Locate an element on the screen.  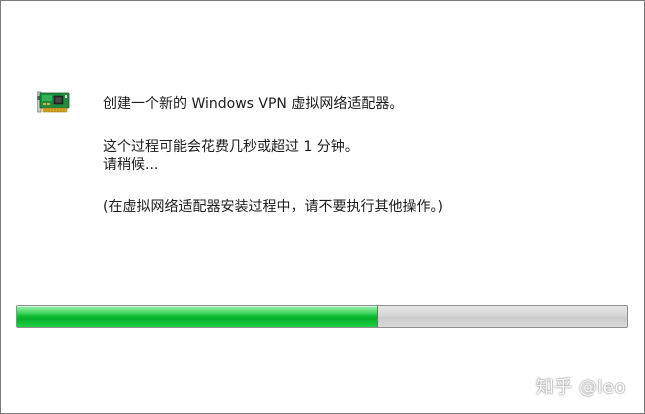
install-progress-bar is located at coordinates (322, 316).